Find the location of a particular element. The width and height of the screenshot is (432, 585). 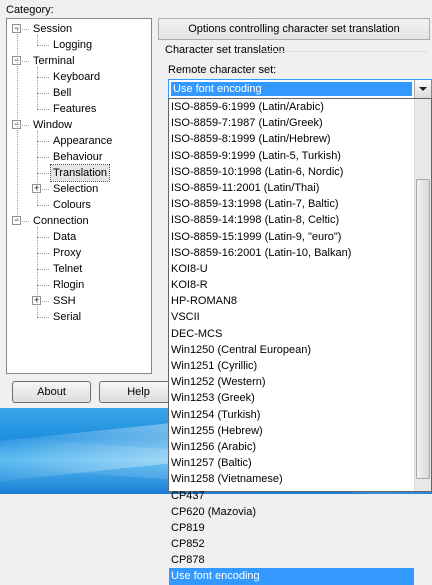

tree-item-data: Data is located at coordinates (64, 237).